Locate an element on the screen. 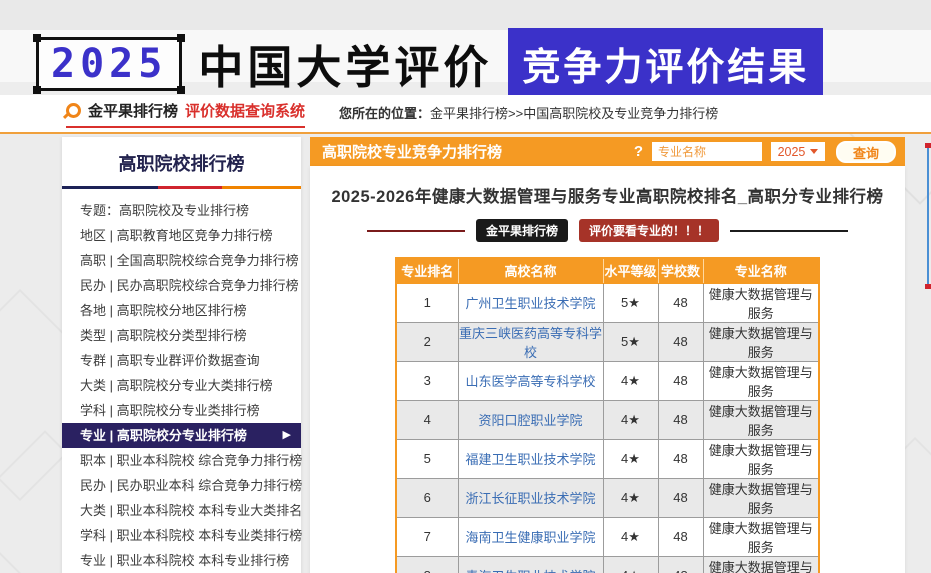 The image size is (931, 573). college-link: 福建卫生职业技术学院 is located at coordinates (530, 459).